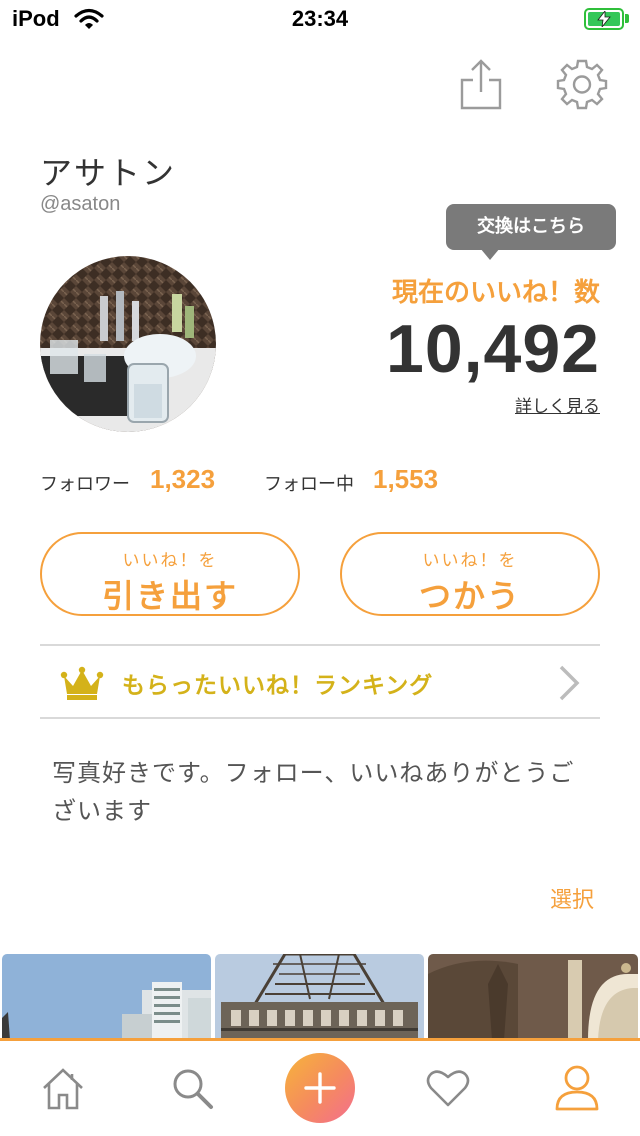 The width and height of the screenshot is (640, 1136). I want to click on ranking-label: もらったいいね！ランキング, so click(278, 686).